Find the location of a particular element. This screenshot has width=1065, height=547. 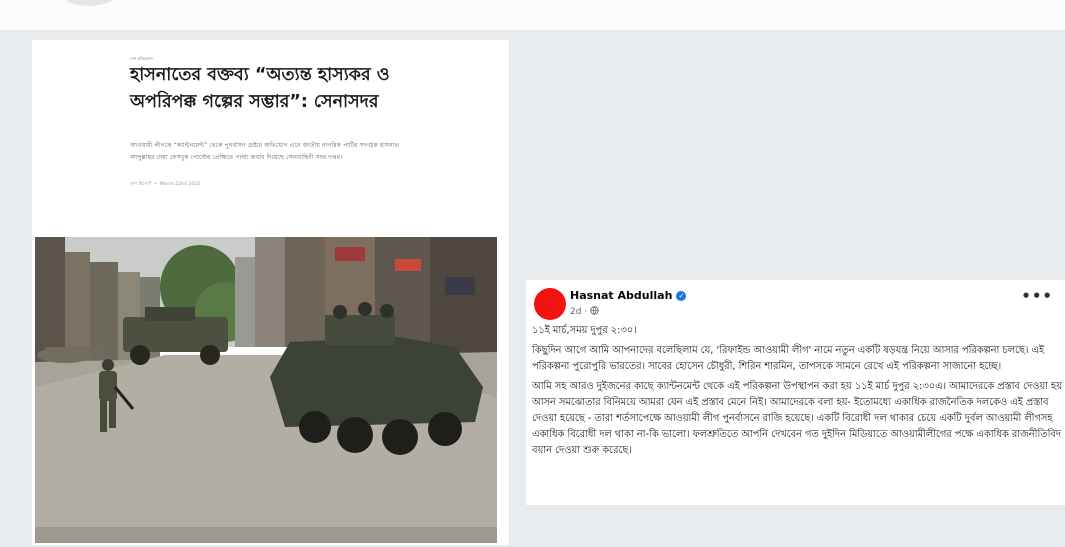

post-author-avatar is located at coordinates (550, 304).